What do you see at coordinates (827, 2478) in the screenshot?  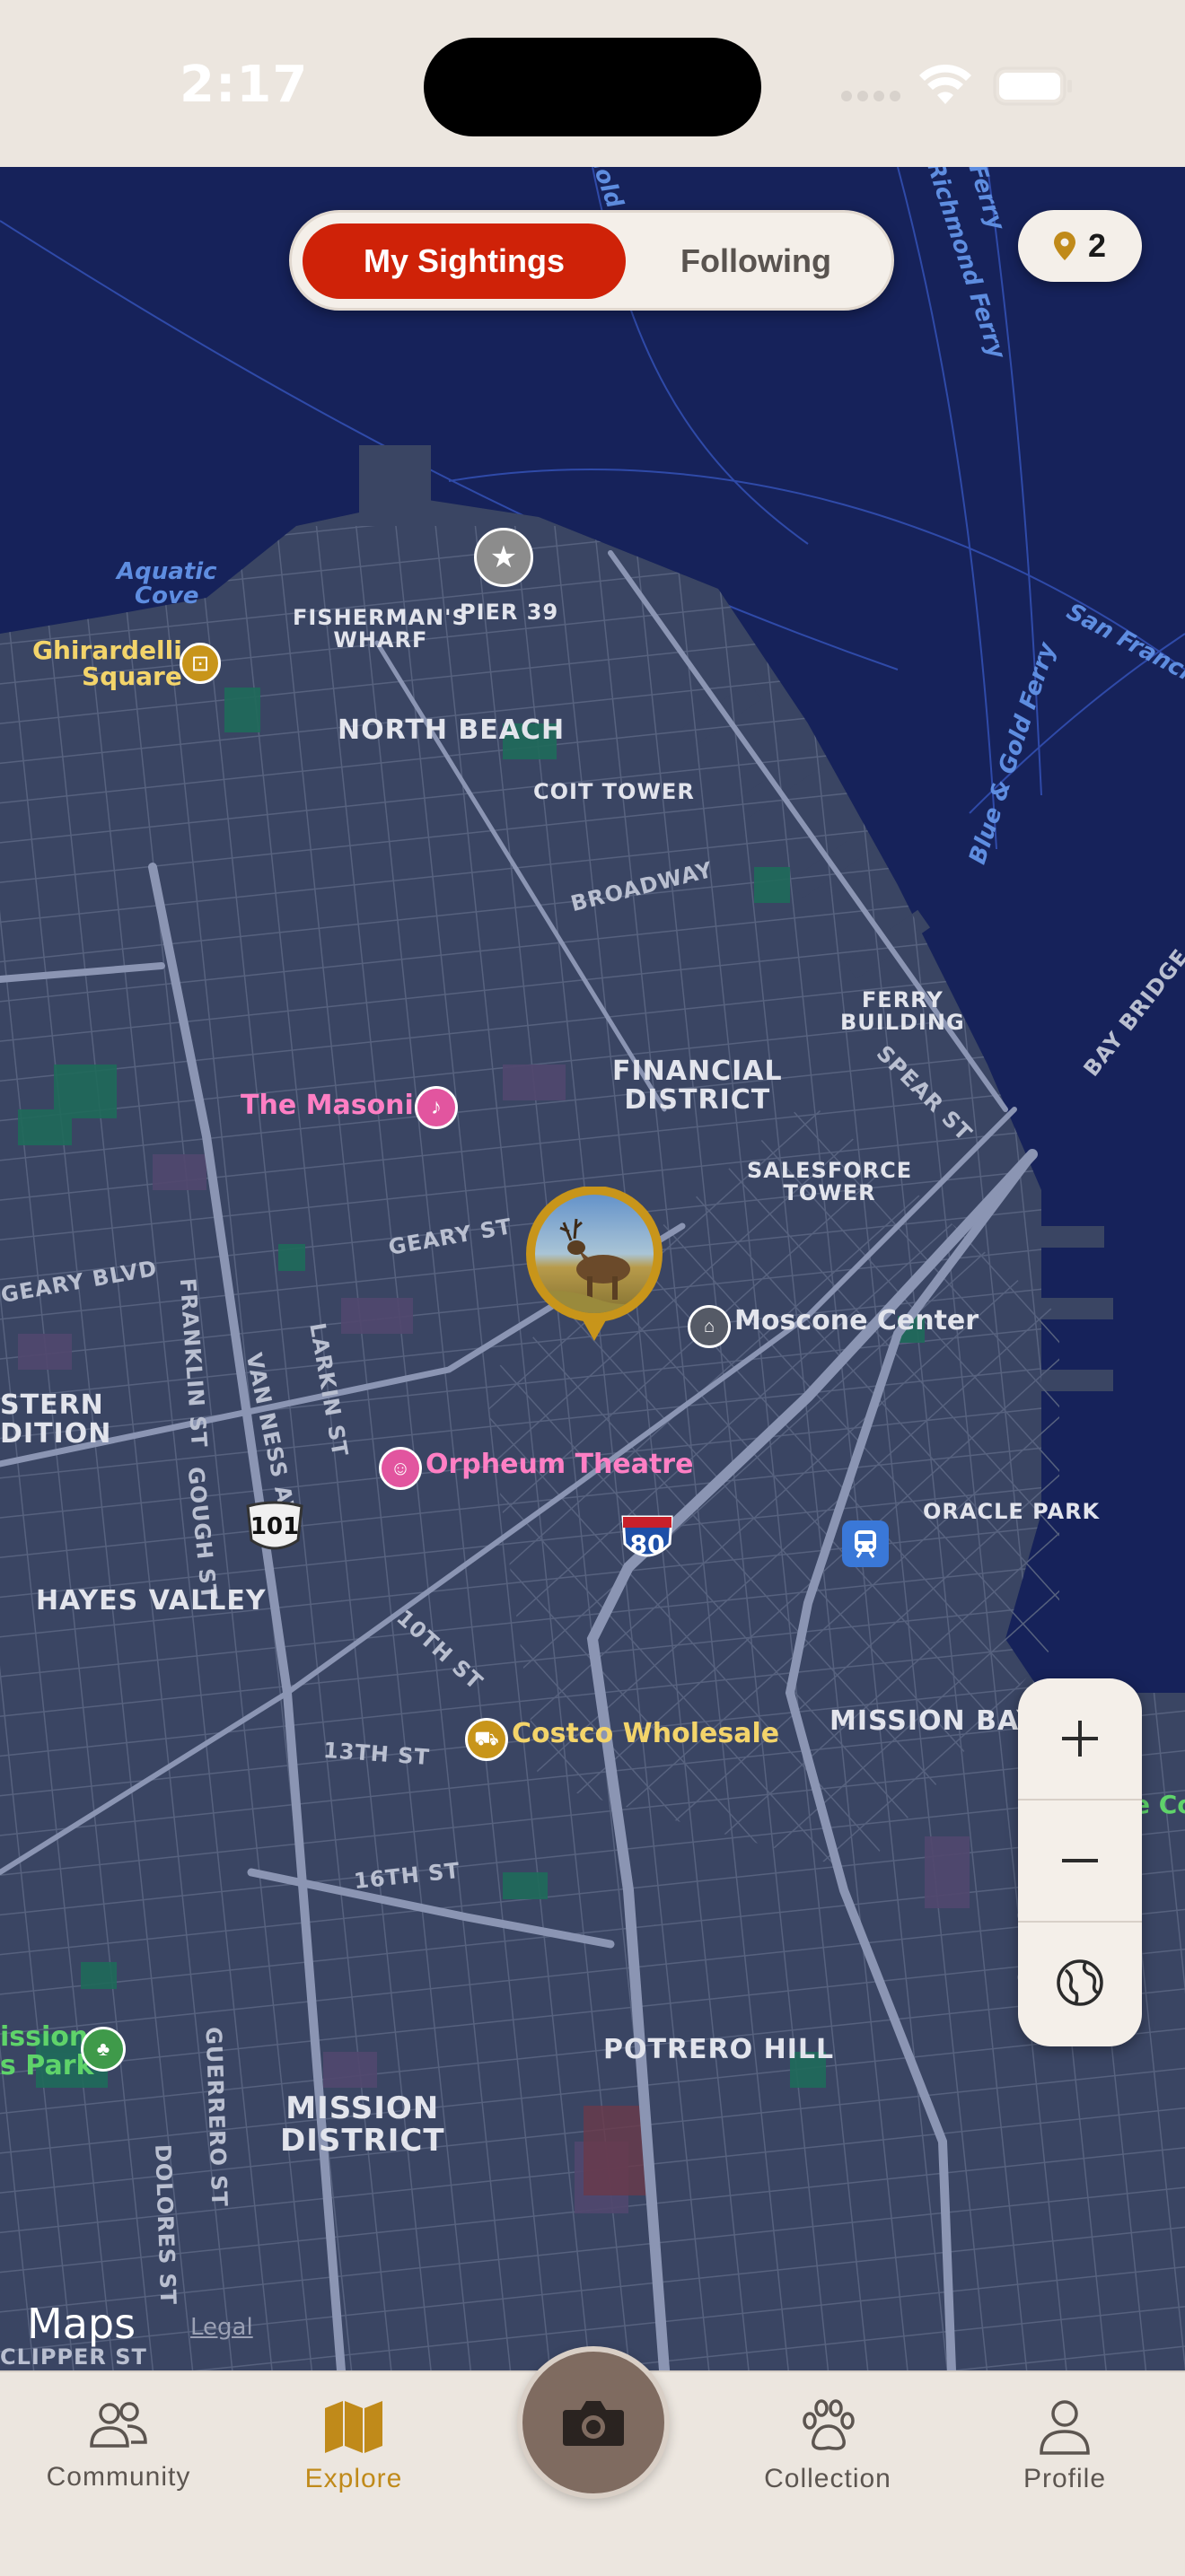 I see `tab-label: Collection` at bounding box center [827, 2478].